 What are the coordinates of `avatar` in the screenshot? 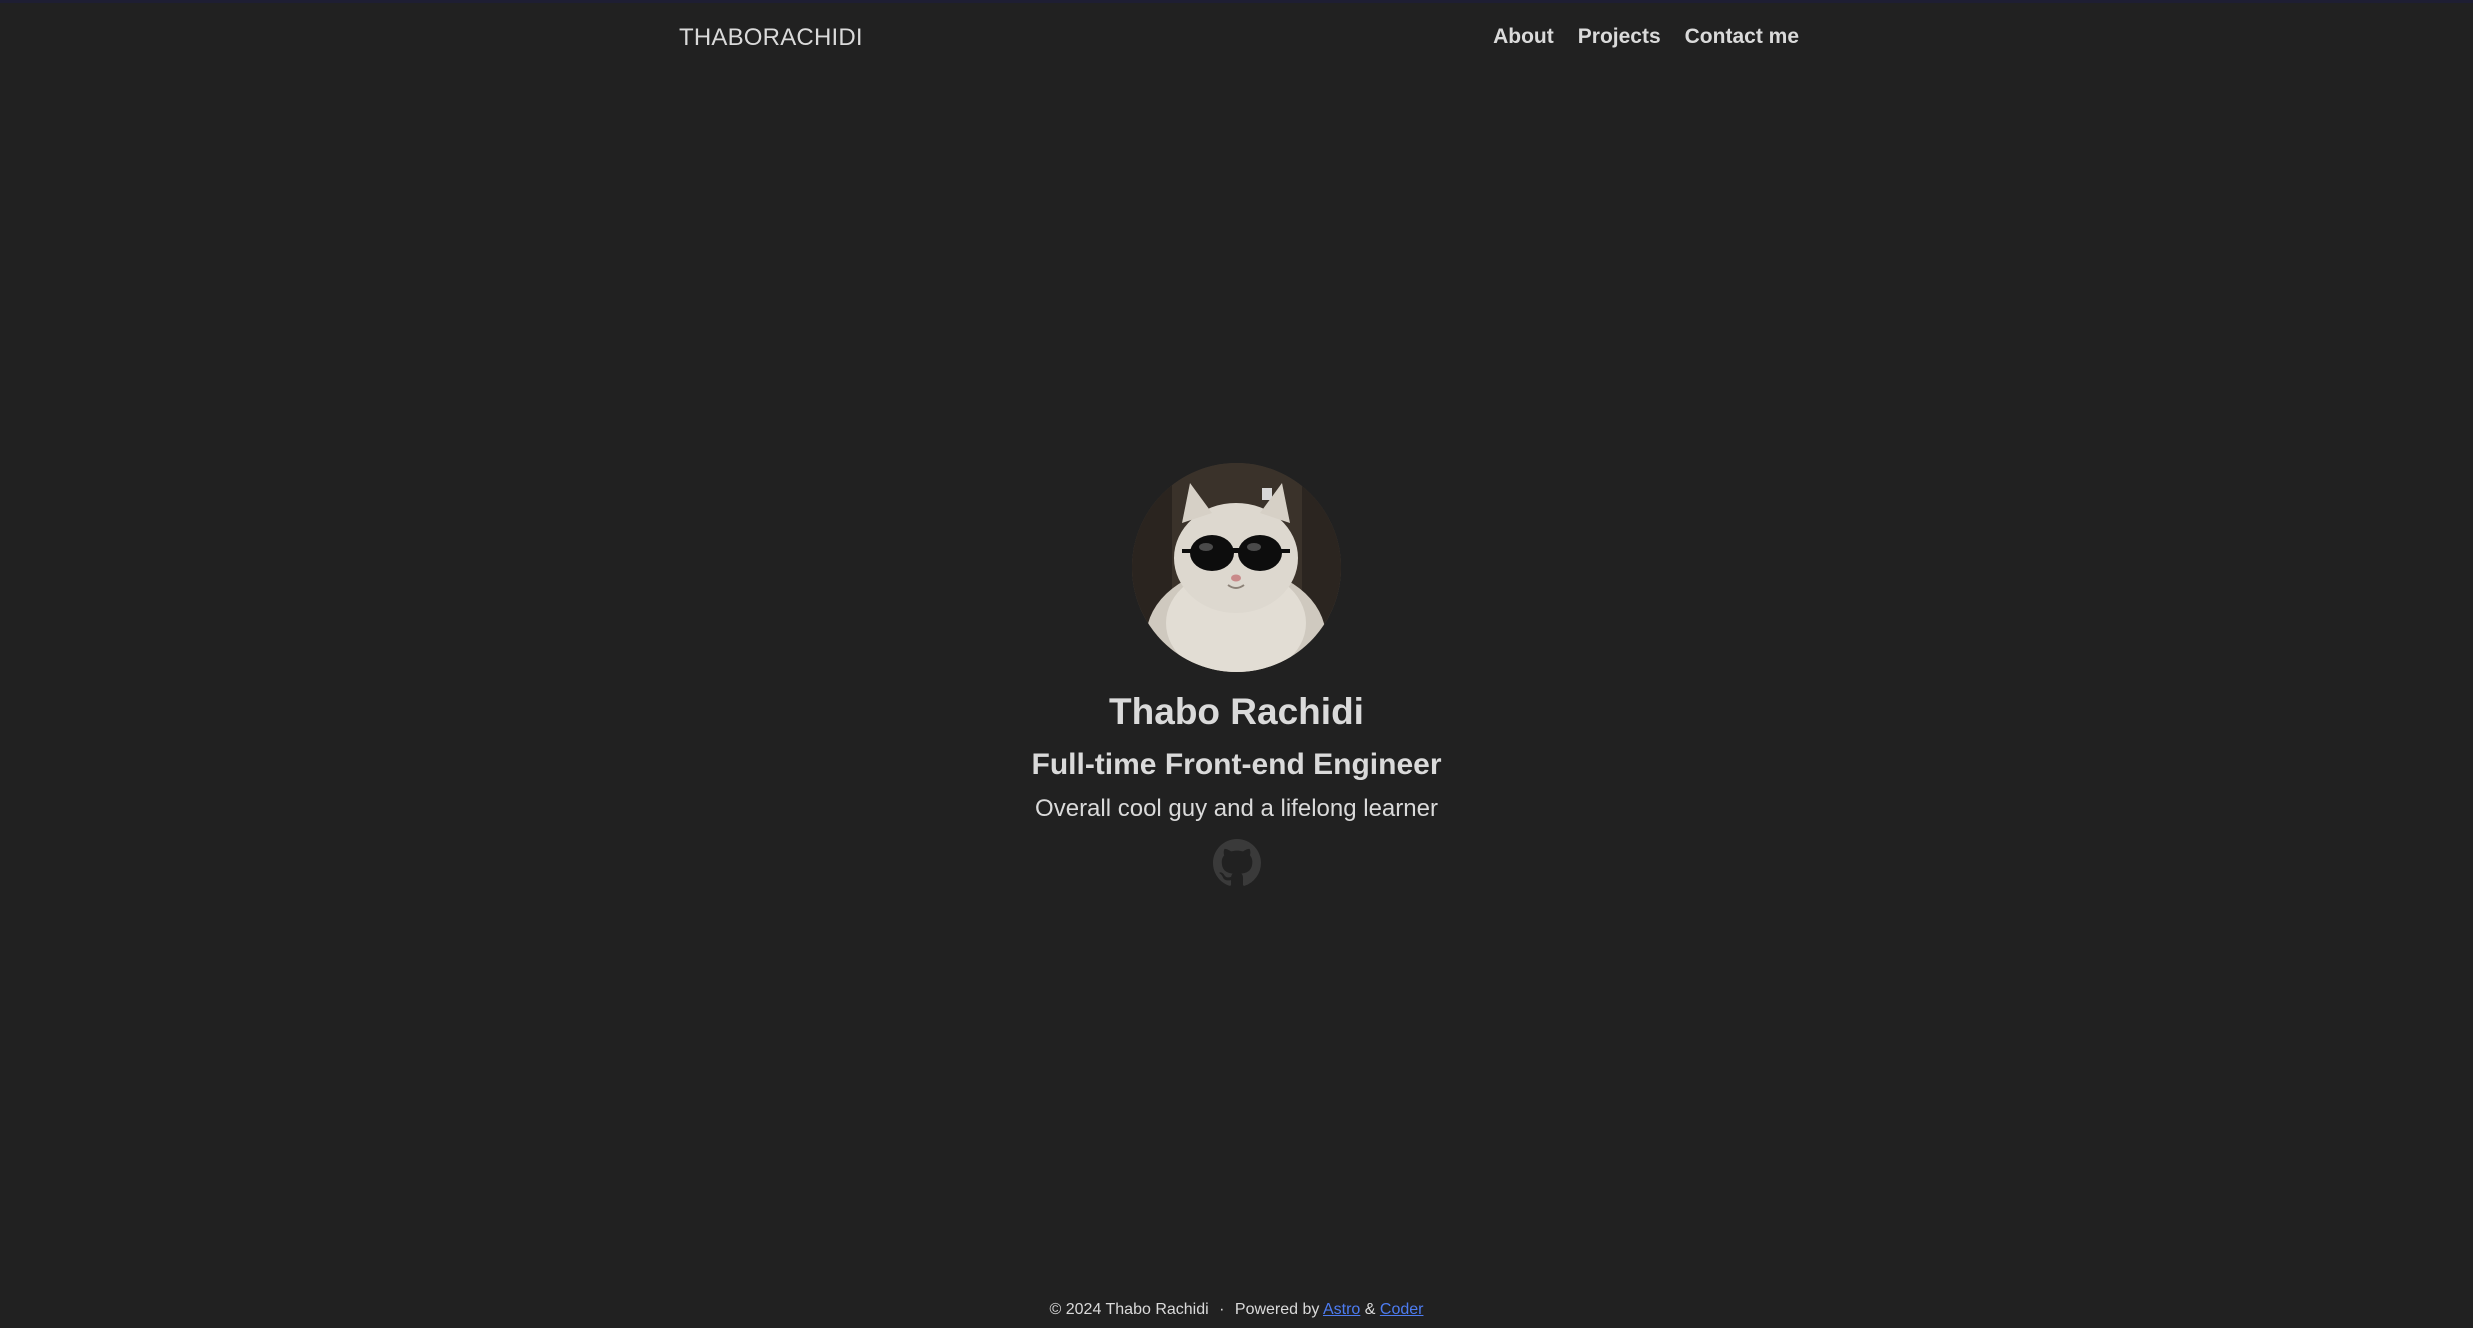 It's located at (1236, 567).